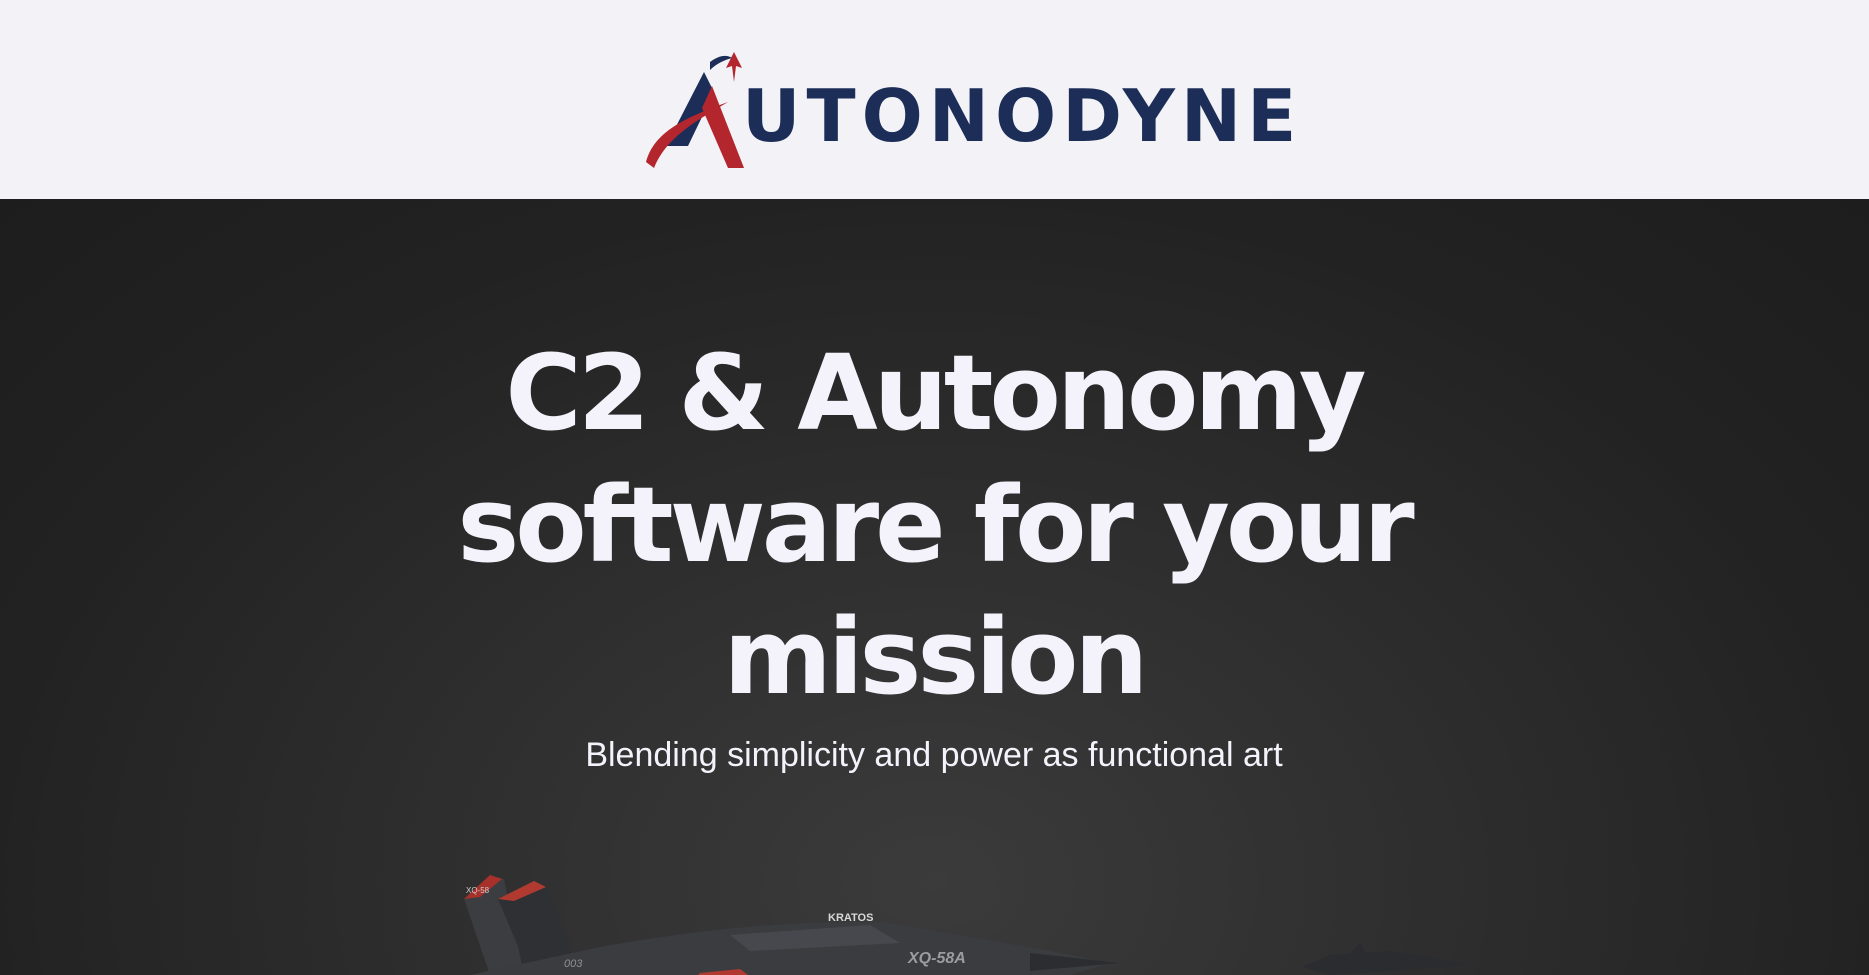 The image size is (1869, 975). I want to click on brand-logo: UTONODYNE, so click(970, 113).